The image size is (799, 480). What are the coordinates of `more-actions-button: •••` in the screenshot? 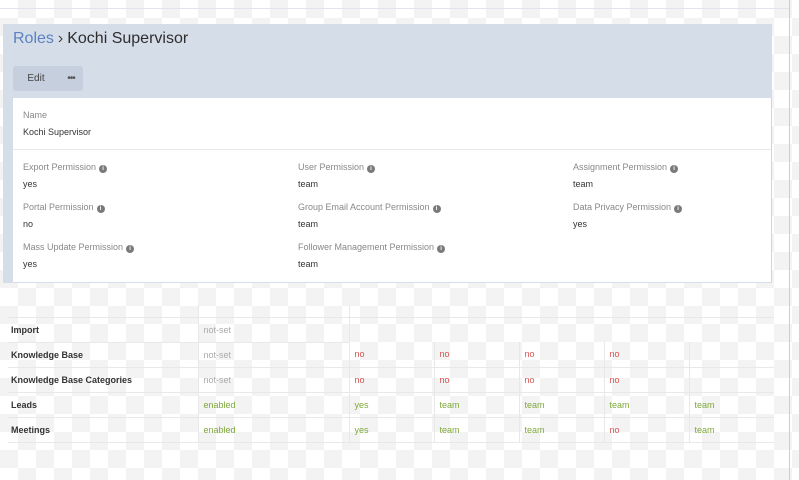 It's located at (71, 78).